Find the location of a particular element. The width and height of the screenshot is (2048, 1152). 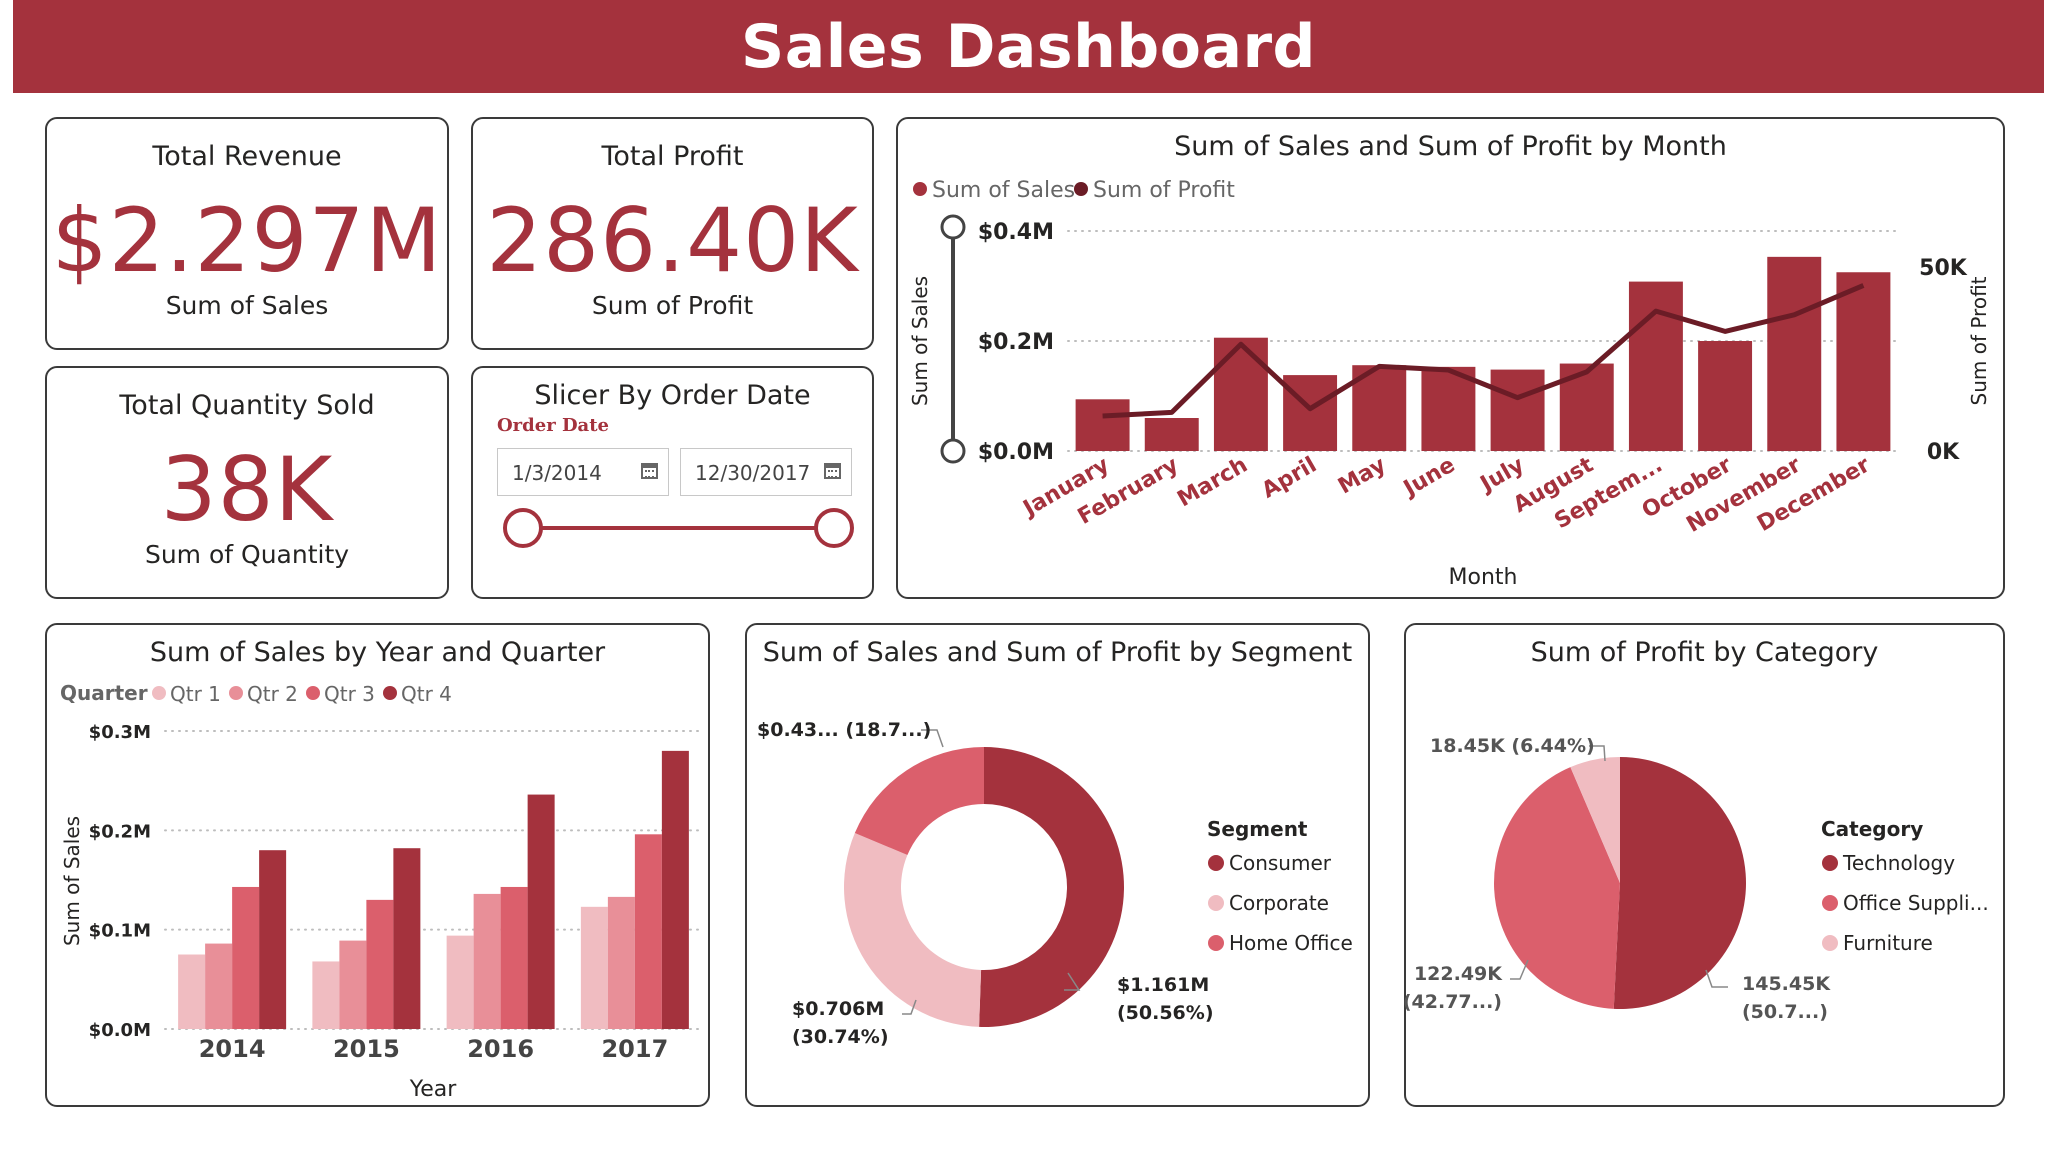

kpi-value: $2.297M is located at coordinates (247, 240).